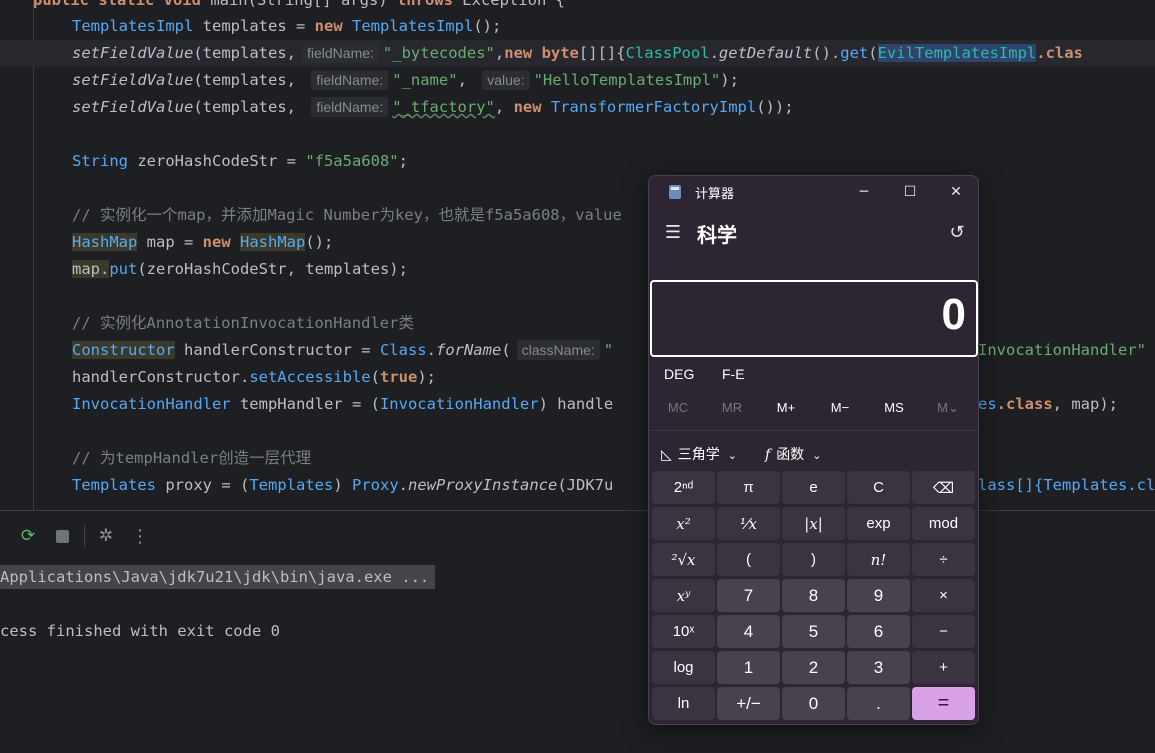  I want to click on exp-key: exp, so click(878, 523).